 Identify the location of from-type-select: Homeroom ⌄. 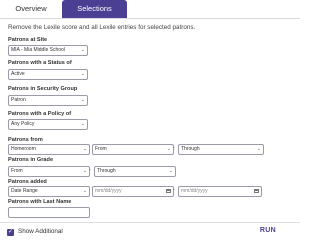
(49, 149).